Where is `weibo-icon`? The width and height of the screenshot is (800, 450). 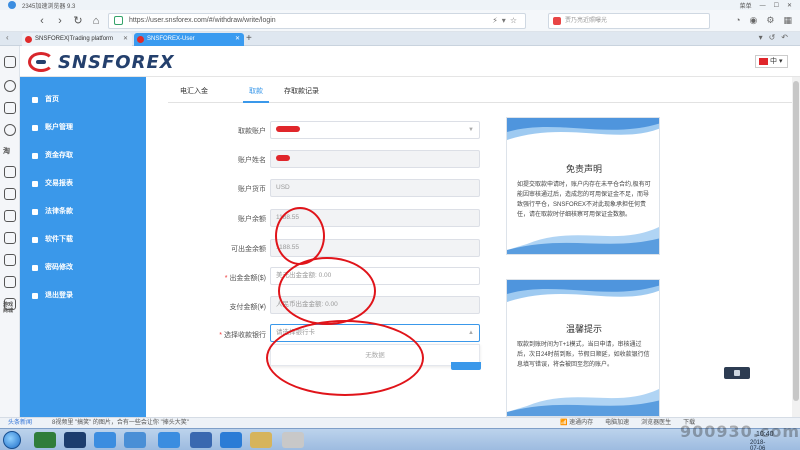
weibo-icon is located at coordinates (10, 172).